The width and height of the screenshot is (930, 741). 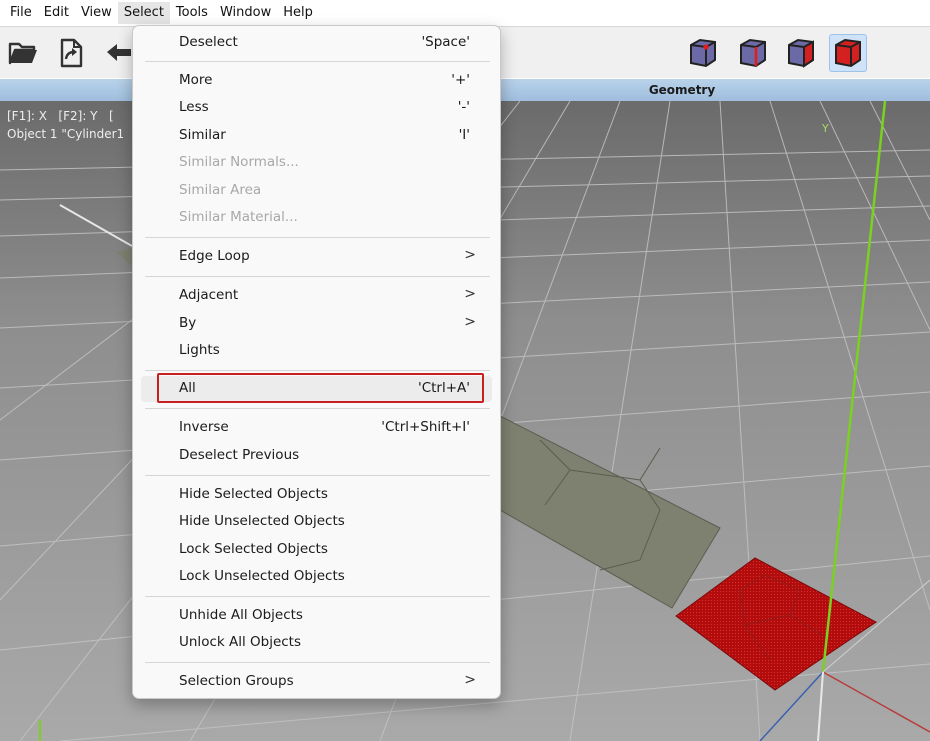 What do you see at coordinates (143, 13) in the screenshot?
I see `menu-select: Select` at bounding box center [143, 13].